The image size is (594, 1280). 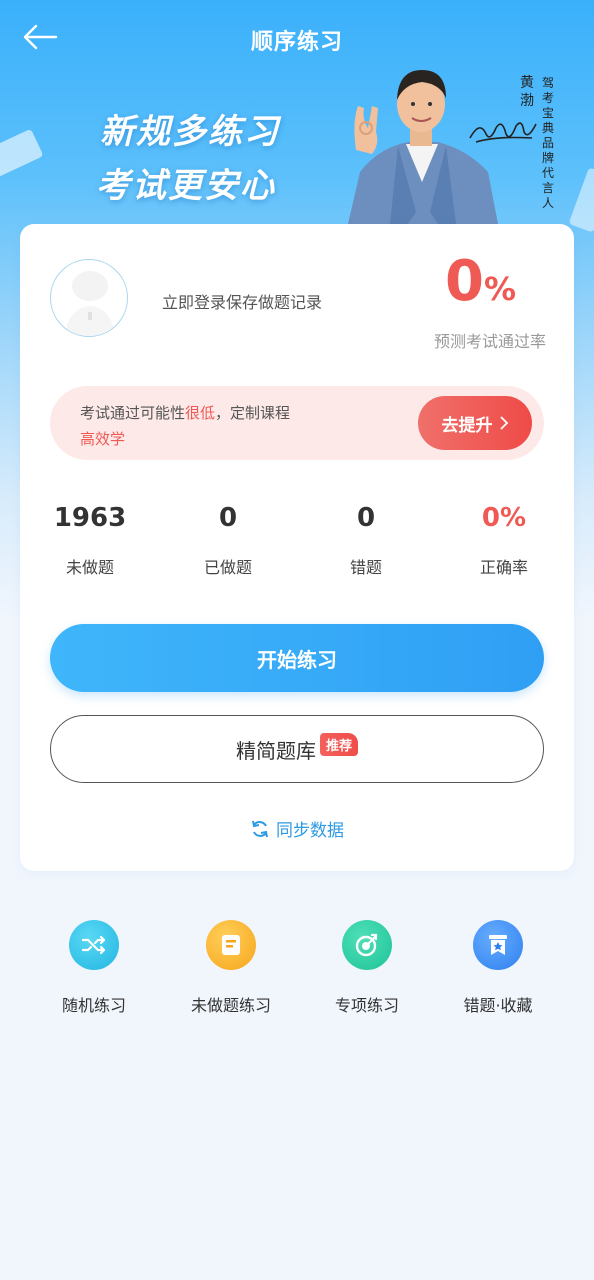 What do you see at coordinates (227, 567) in the screenshot?
I see `stat-label: 已做题` at bounding box center [227, 567].